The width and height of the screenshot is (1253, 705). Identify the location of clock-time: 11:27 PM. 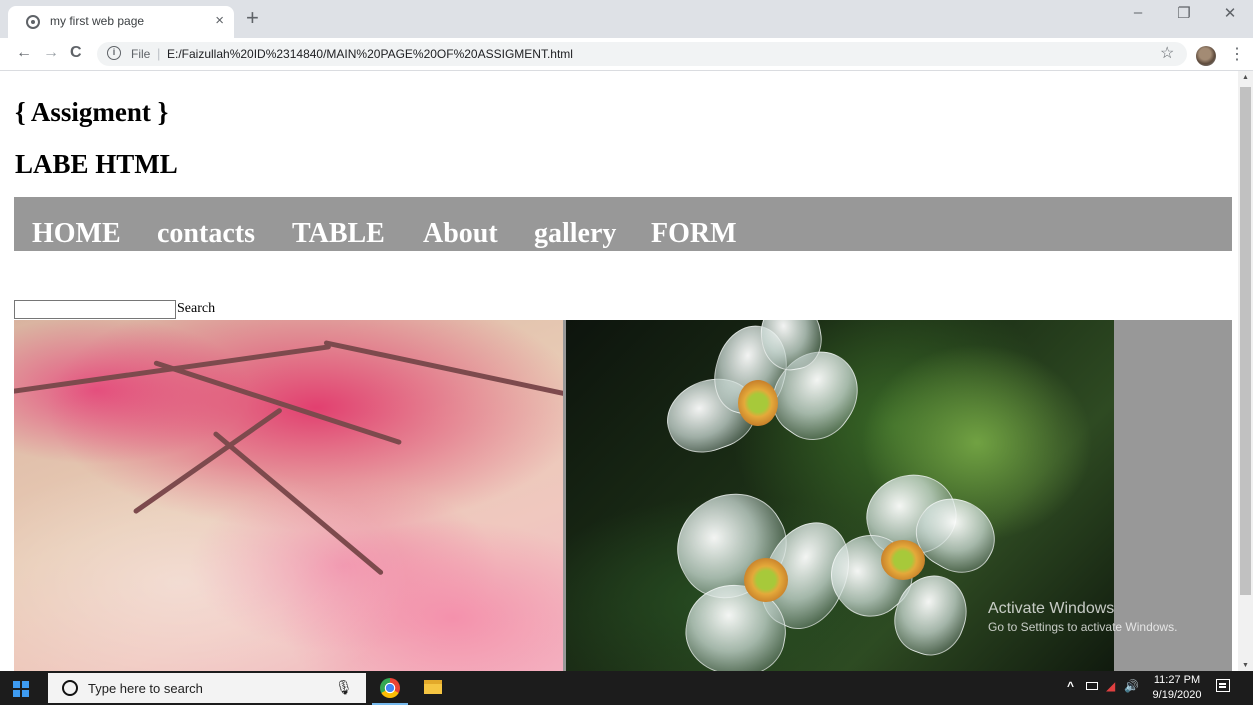
(1177, 680).